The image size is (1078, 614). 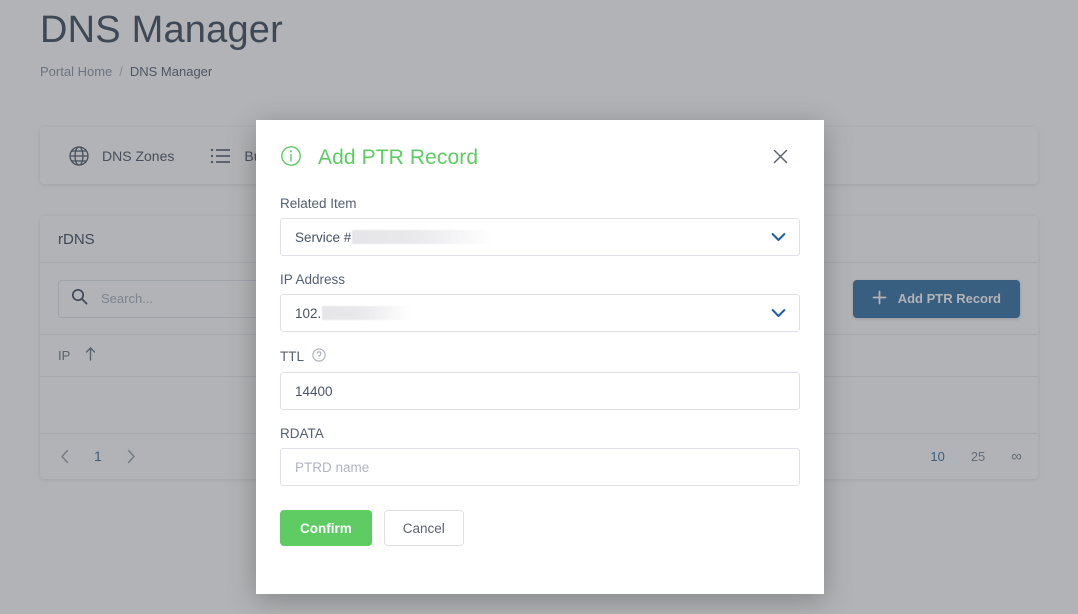 What do you see at coordinates (319, 356) in the screenshot?
I see `help-circle-icon` at bounding box center [319, 356].